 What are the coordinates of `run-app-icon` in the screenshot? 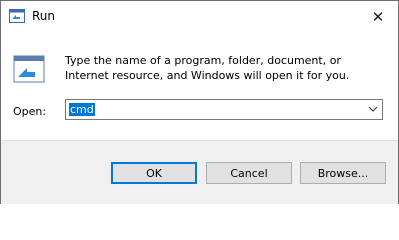 It's located at (17, 16).